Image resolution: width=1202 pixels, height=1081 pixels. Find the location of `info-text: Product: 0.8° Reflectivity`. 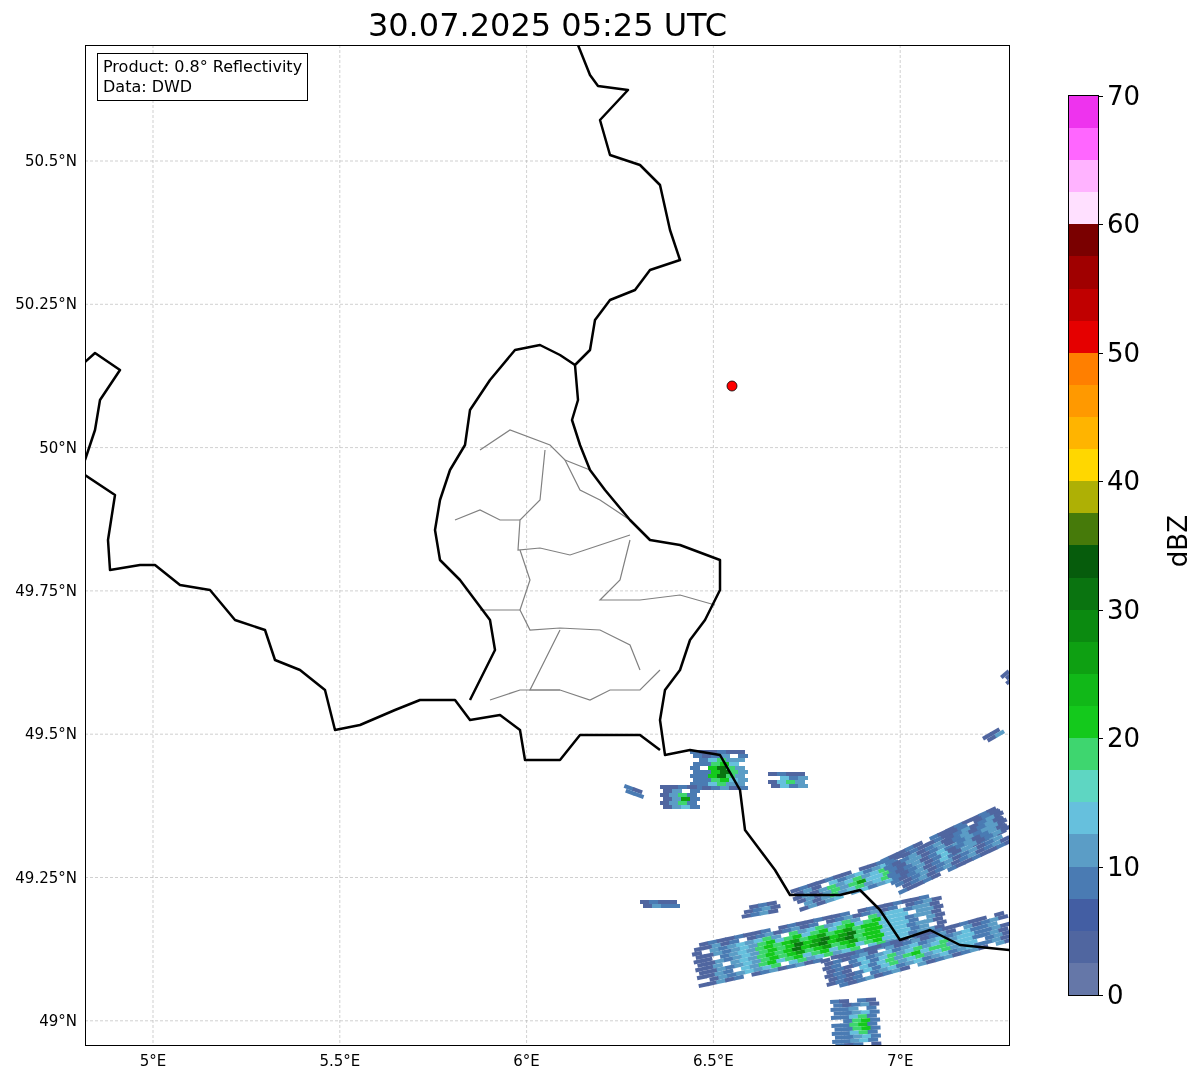

info-text: Product: 0.8° Reflectivity is located at coordinates (203, 67).